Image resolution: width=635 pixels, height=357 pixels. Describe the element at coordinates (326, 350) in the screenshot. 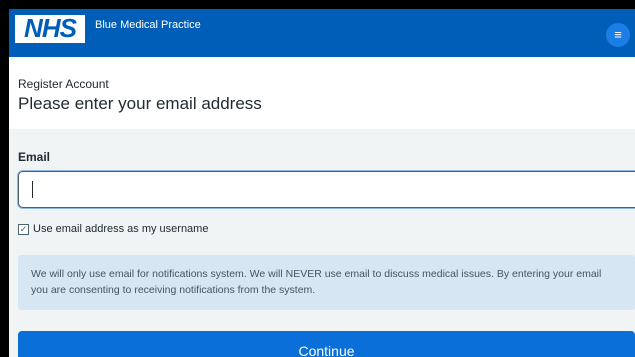

I see `continue-button-label: Continue` at that location.